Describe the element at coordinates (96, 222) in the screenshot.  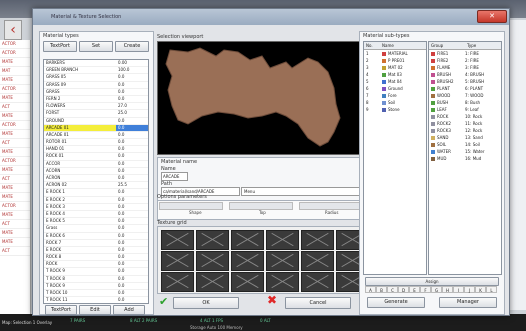
I see `material-row: E ROCK 5 0.0` at that location.